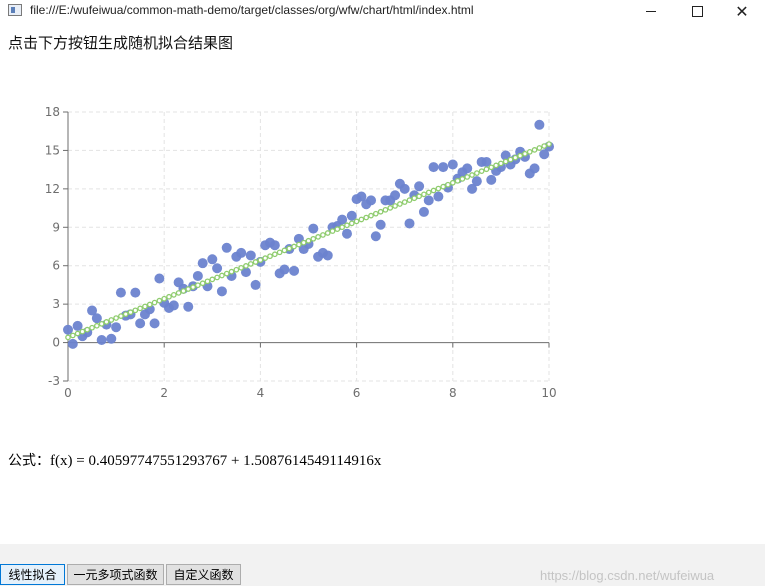 This screenshot has height=586, width=765. What do you see at coordinates (52, 189) in the screenshot?
I see `y-tick-label: 12` at bounding box center [52, 189].